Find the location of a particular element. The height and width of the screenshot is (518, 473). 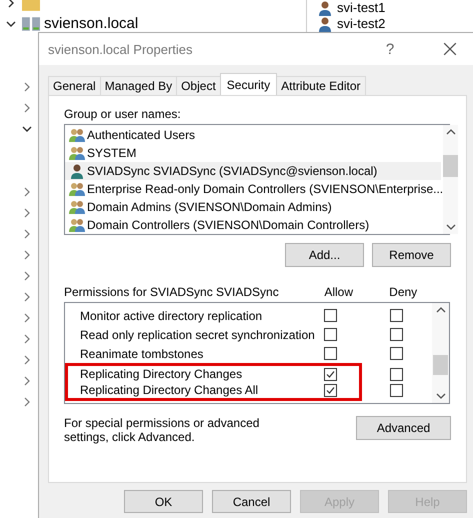

window-title: svienson.local Properties is located at coordinates (121, 49).